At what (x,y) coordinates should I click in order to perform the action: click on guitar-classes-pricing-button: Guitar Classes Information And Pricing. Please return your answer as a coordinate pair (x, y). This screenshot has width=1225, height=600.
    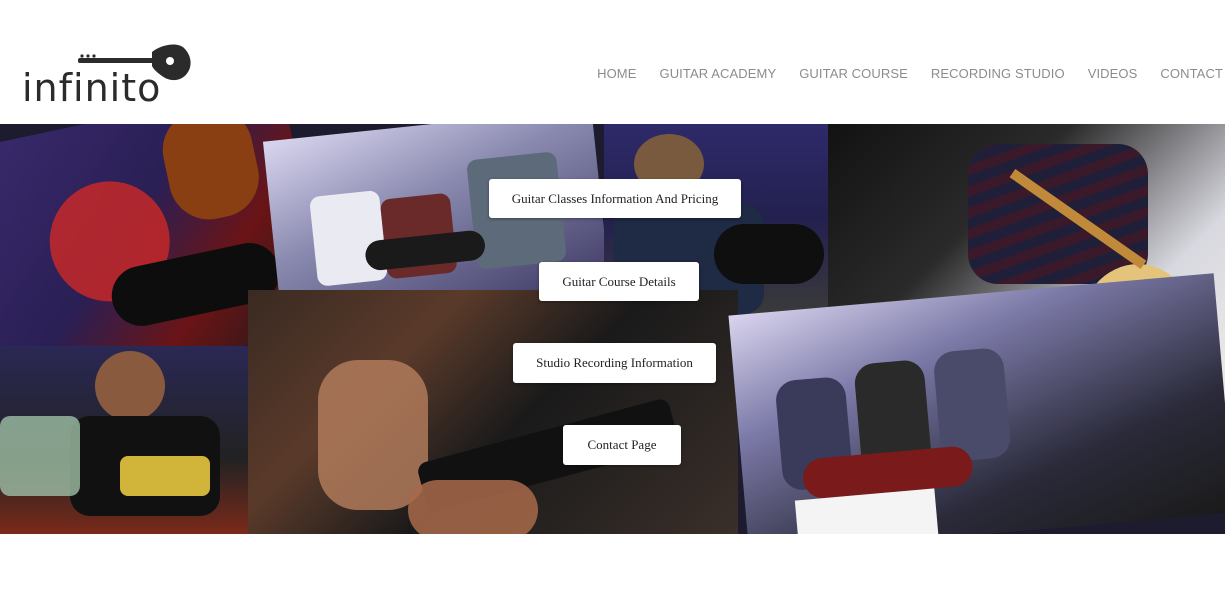
    Looking at the image, I should click on (615, 198).